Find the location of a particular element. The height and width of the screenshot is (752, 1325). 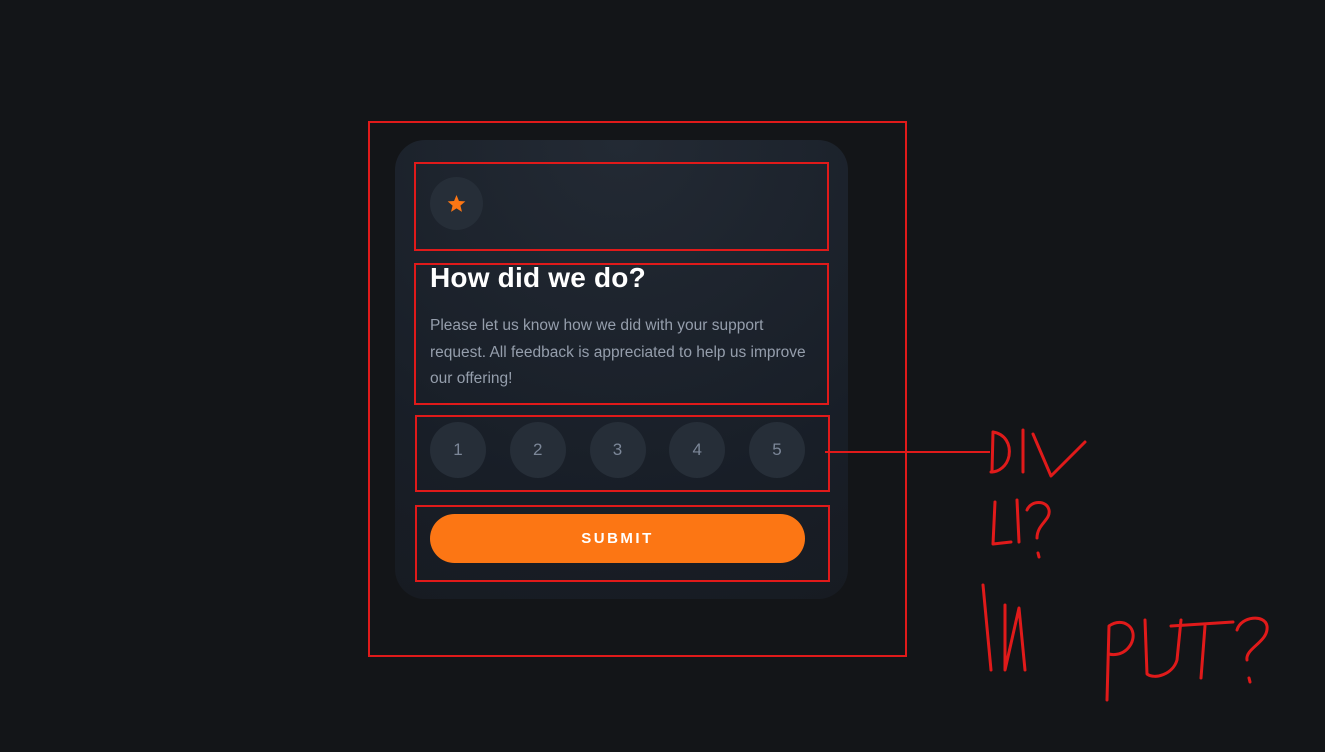

annotation-box-header is located at coordinates (621, 206).